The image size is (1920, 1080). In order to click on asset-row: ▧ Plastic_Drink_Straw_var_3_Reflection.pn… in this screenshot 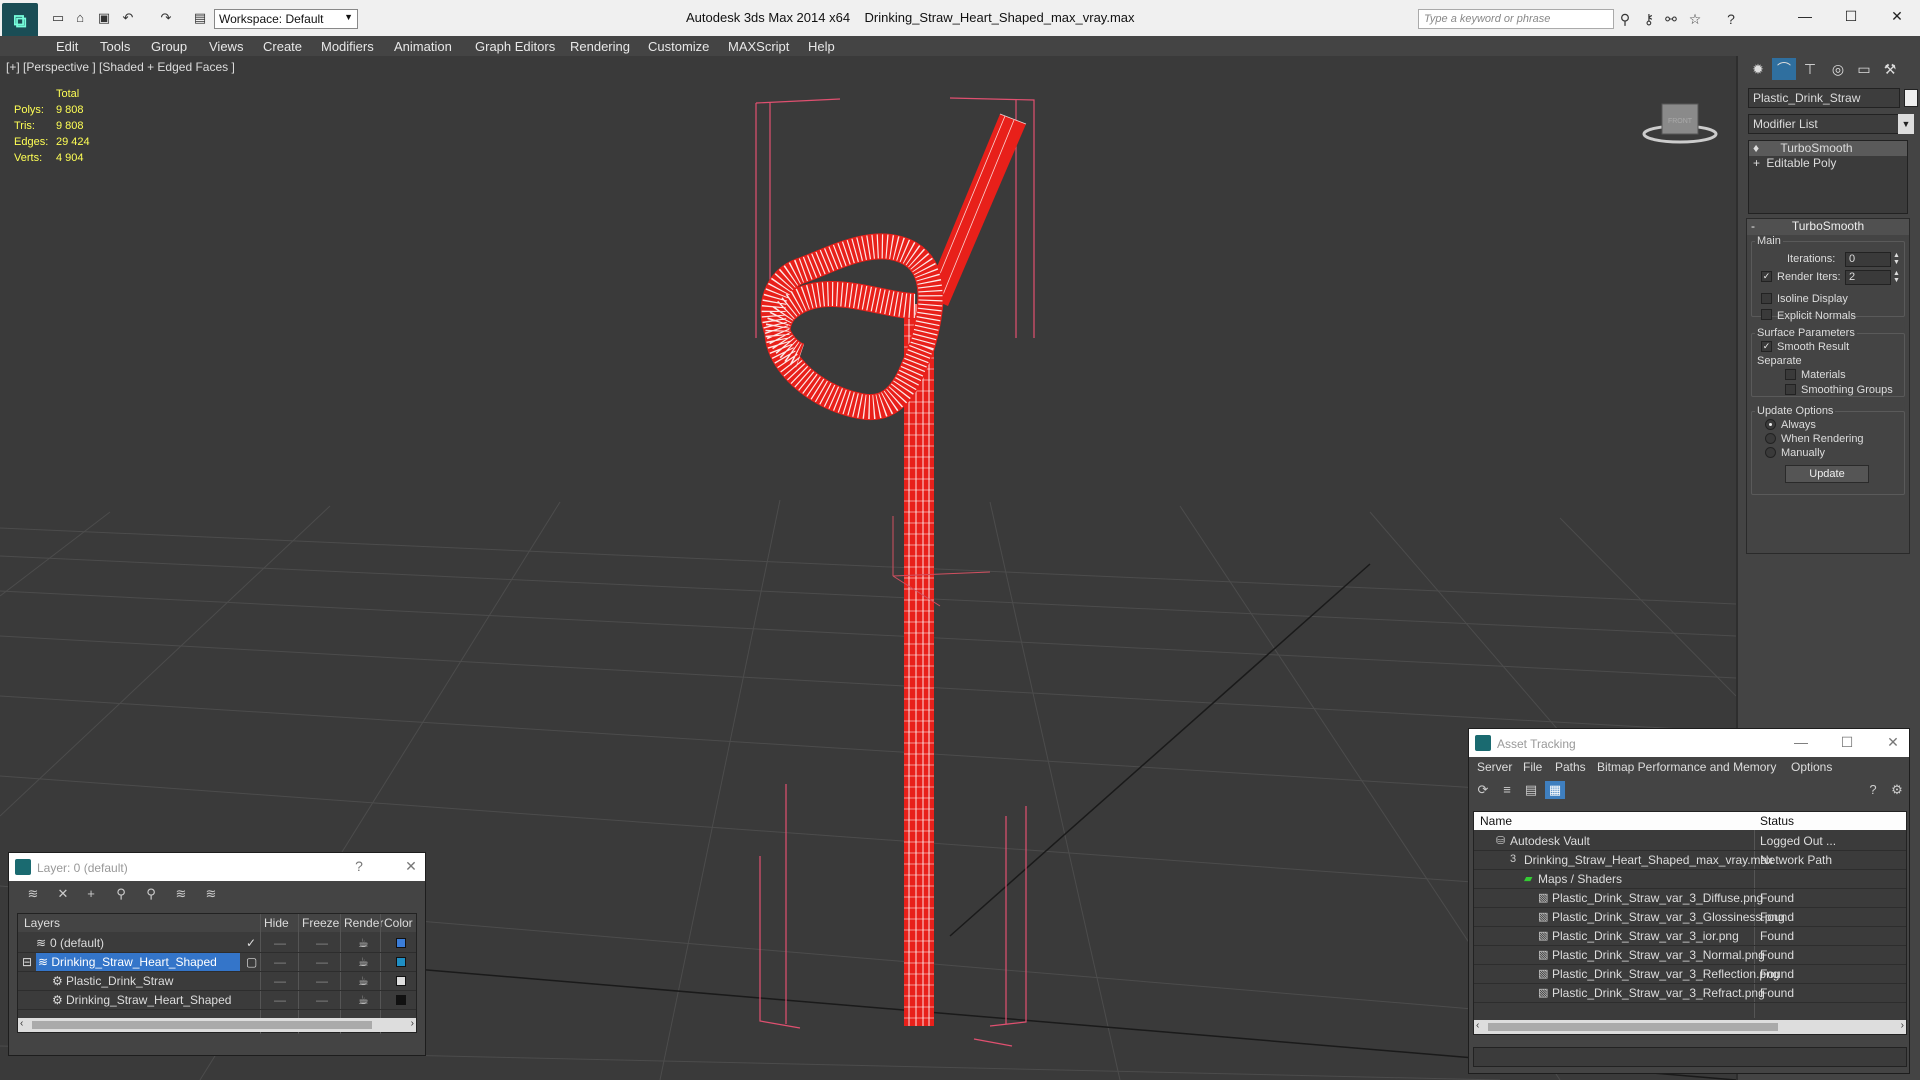, I will do `click(1690, 974)`.